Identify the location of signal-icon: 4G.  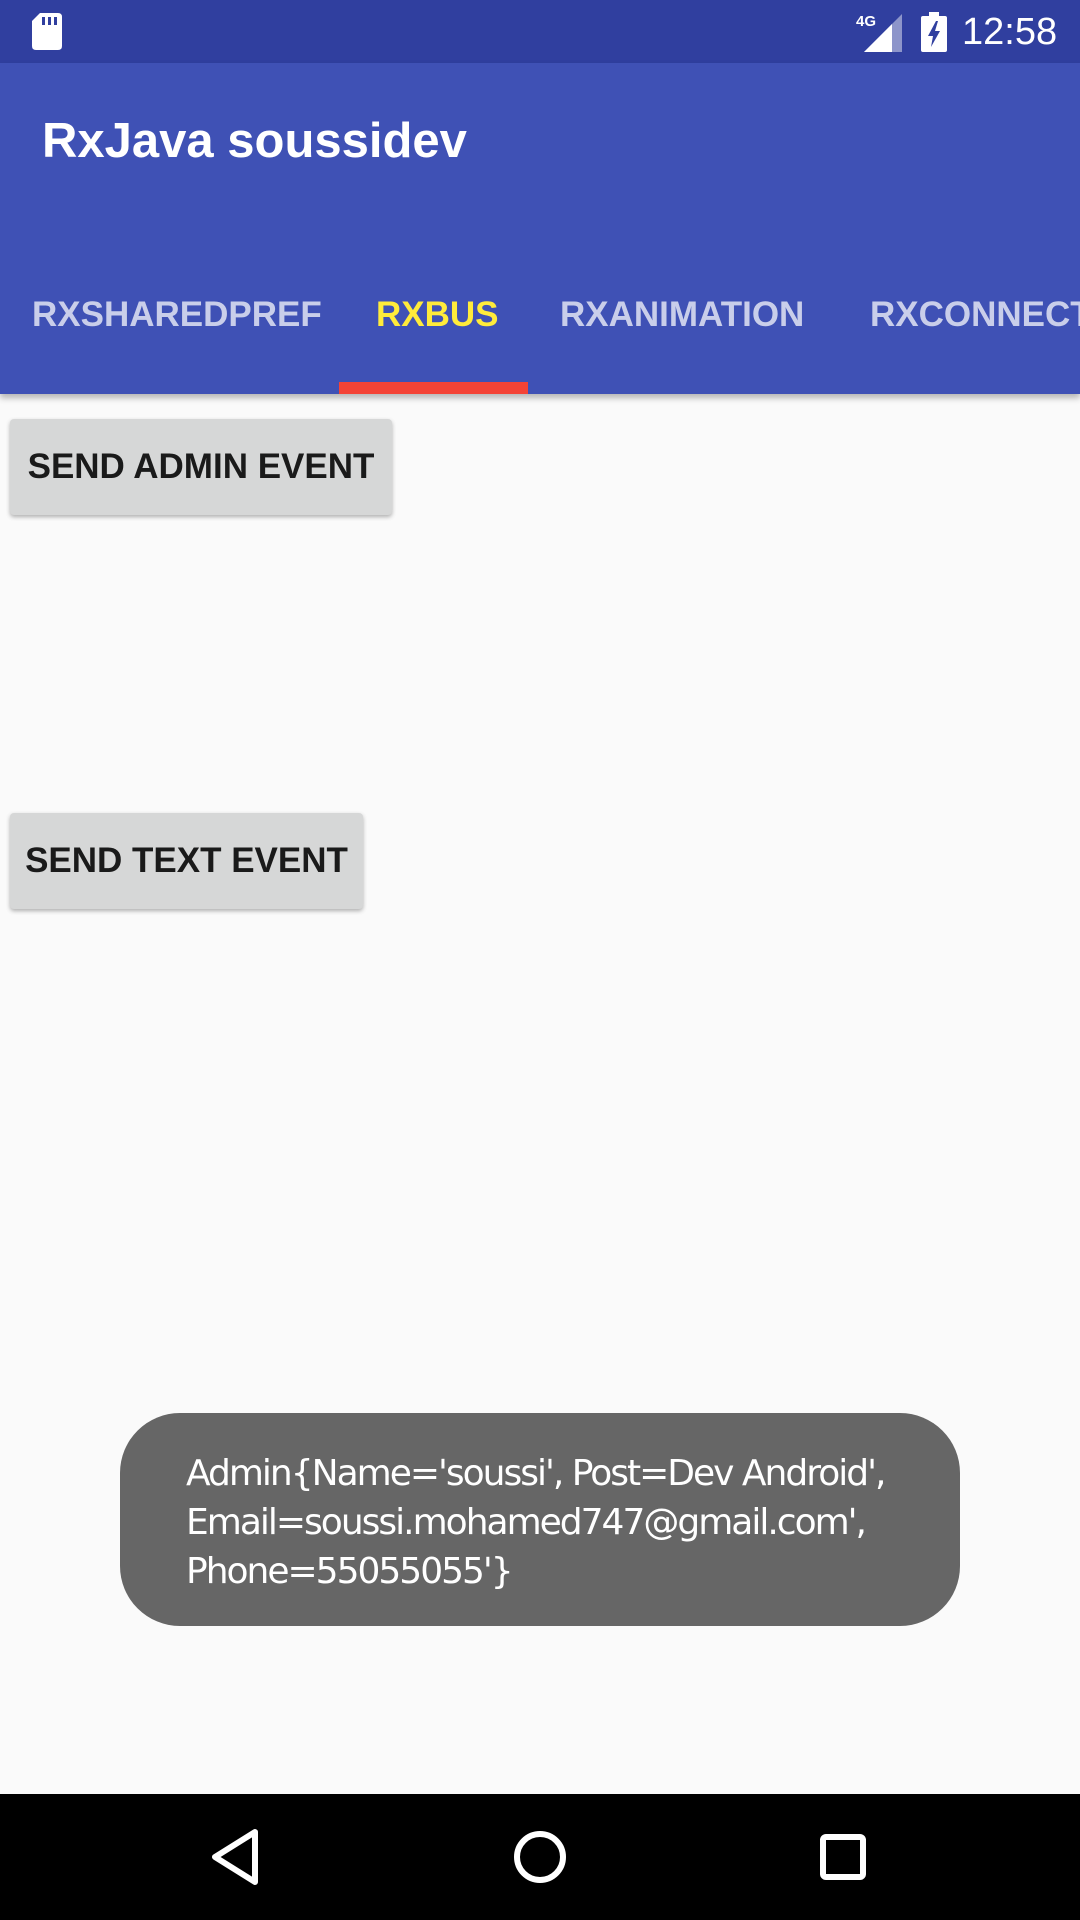
(879, 32).